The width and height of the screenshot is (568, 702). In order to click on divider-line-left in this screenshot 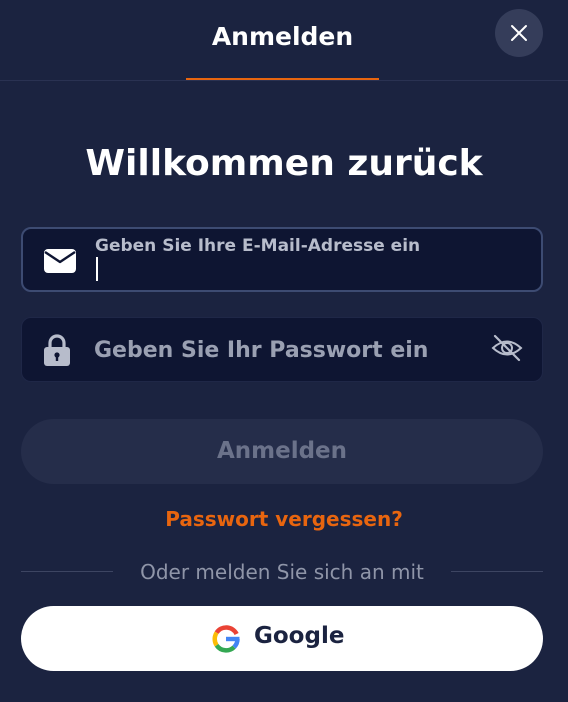, I will do `click(67, 571)`.